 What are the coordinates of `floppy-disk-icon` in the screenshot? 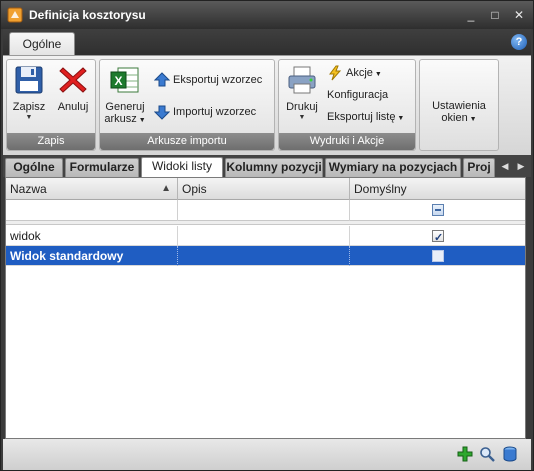 It's located at (29, 80).